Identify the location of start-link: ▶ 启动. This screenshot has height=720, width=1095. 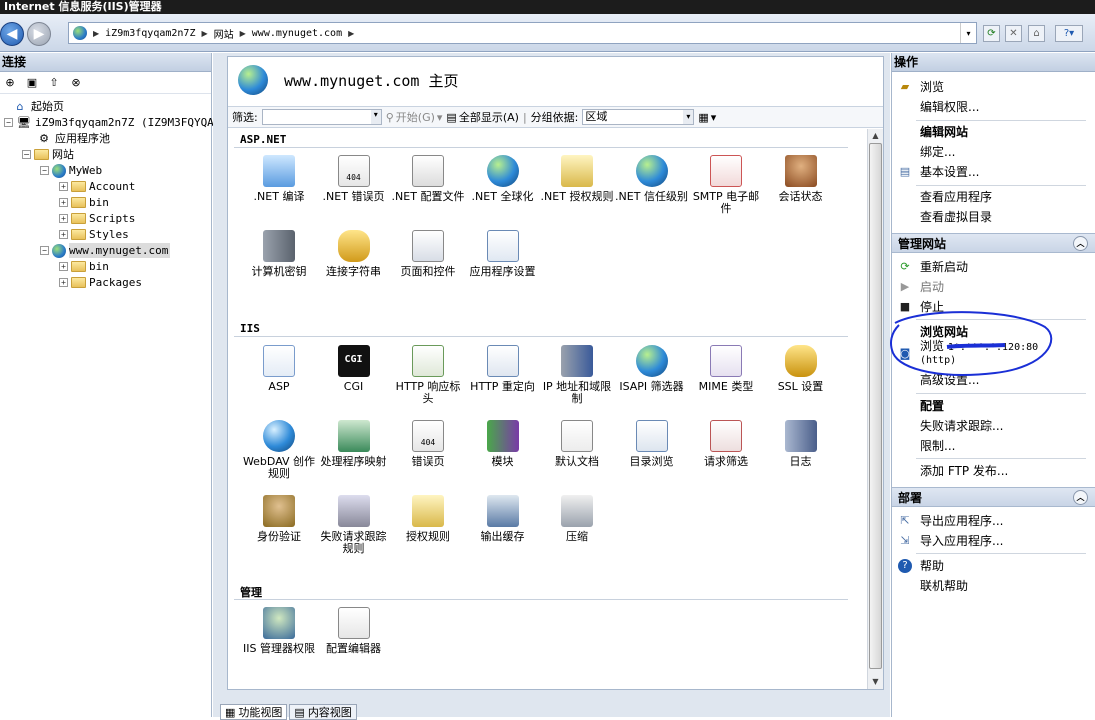
(918, 287).